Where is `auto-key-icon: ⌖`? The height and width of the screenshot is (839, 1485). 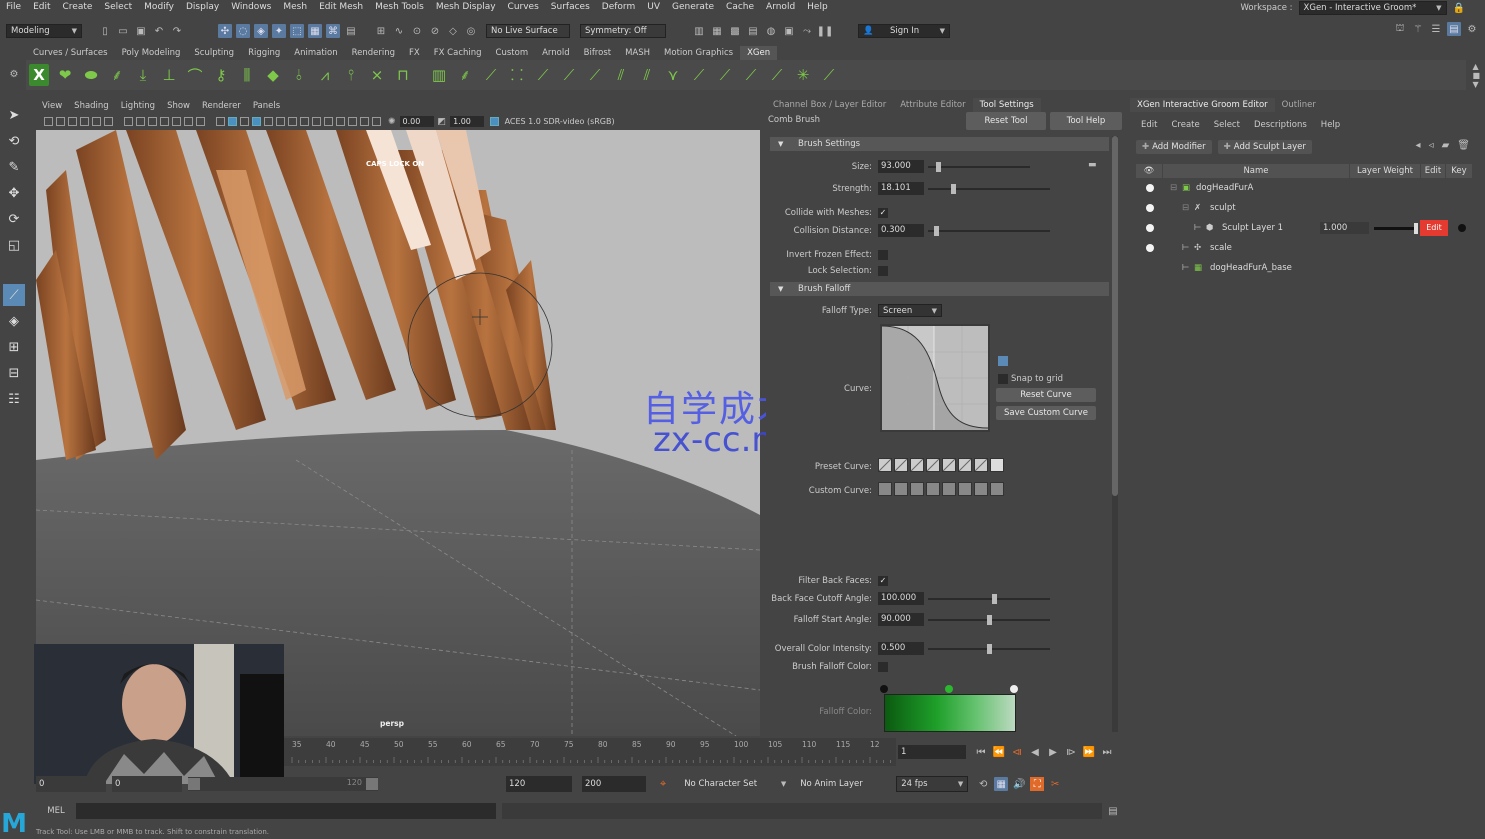
auto-key-icon: ⌖ is located at coordinates (663, 784).